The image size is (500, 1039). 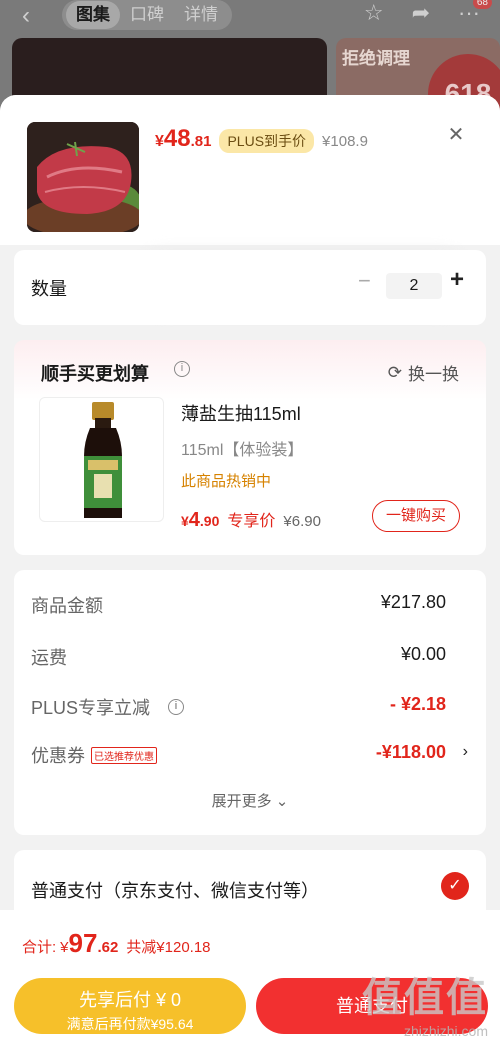 What do you see at coordinates (456, 135) in the screenshot?
I see `close-icon: ✕` at bounding box center [456, 135].